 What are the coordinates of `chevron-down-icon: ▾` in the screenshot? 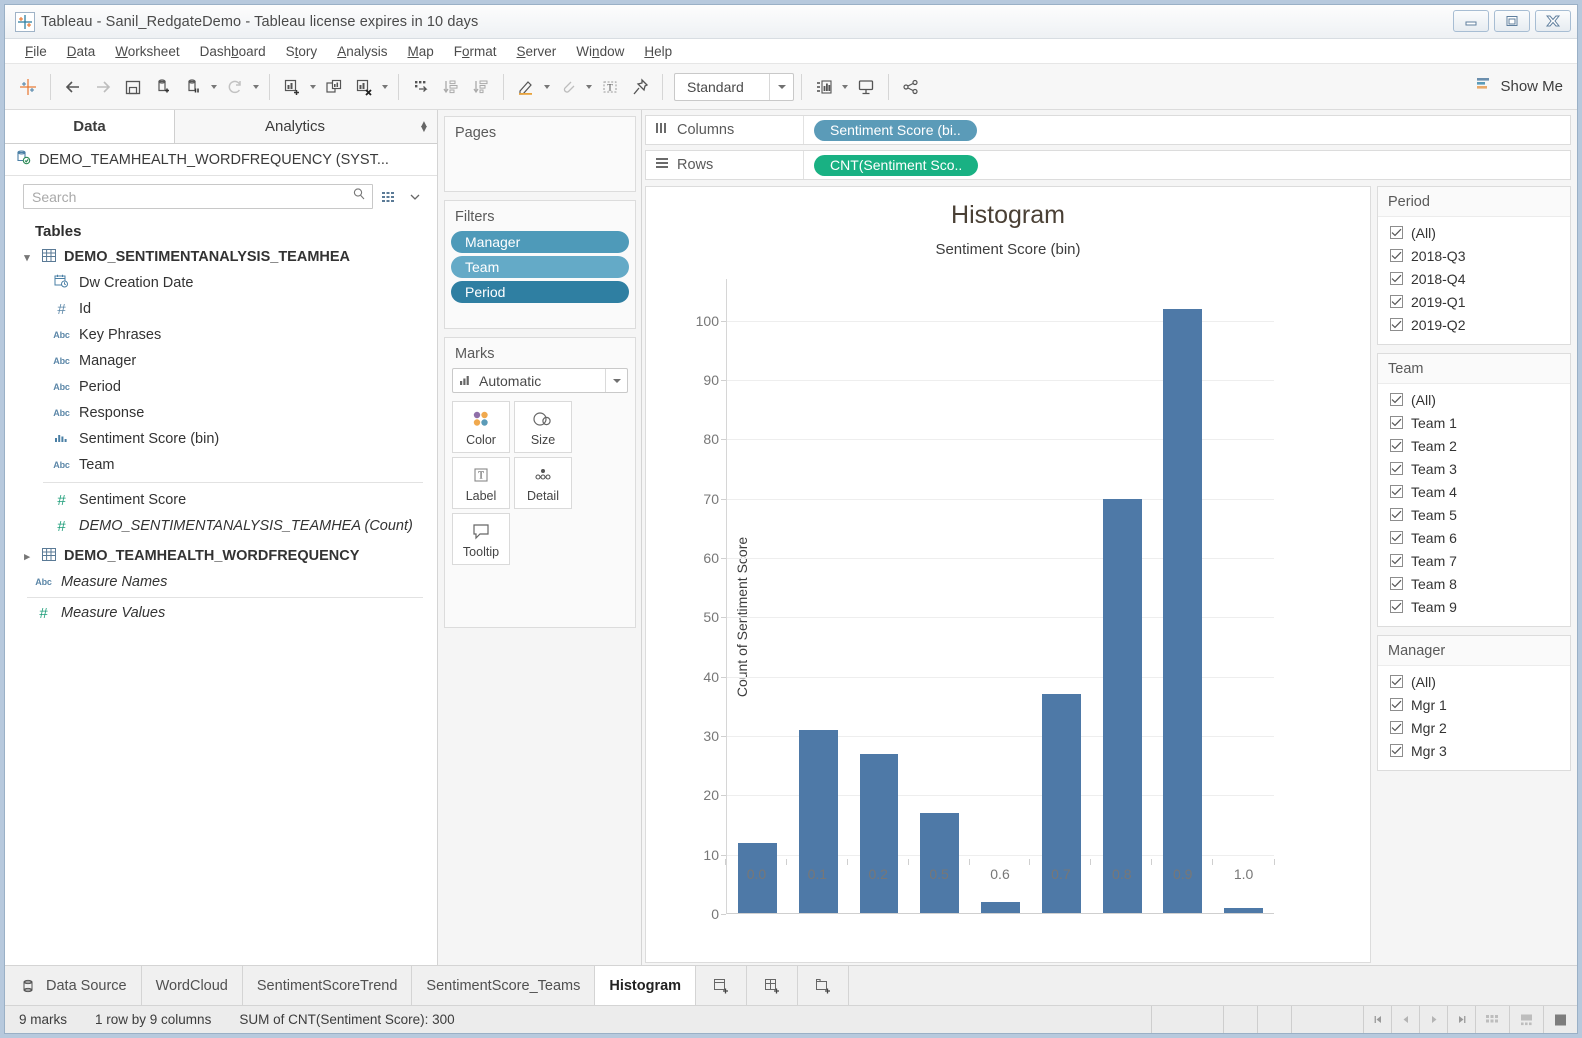 It's located at (27, 257).